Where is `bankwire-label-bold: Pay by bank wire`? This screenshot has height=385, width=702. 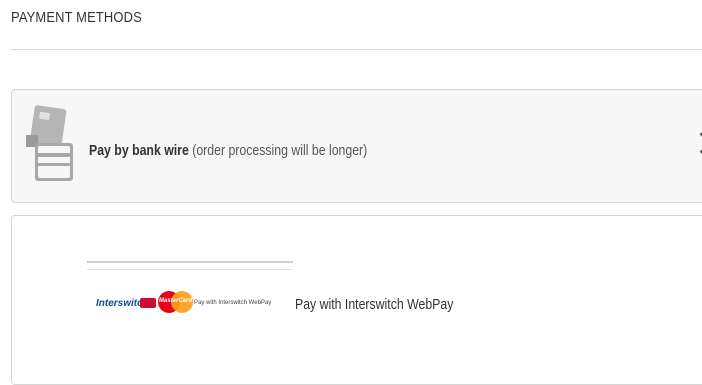 bankwire-label-bold: Pay by bank wire is located at coordinates (139, 150).